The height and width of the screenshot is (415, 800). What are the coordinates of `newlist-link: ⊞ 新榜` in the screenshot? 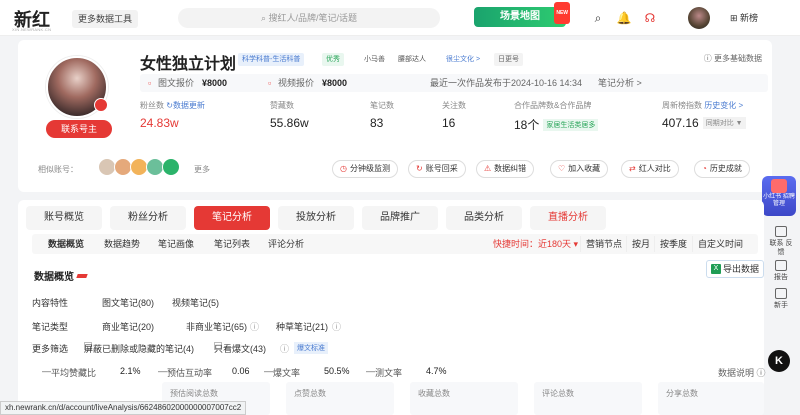 It's located at (744, 17).